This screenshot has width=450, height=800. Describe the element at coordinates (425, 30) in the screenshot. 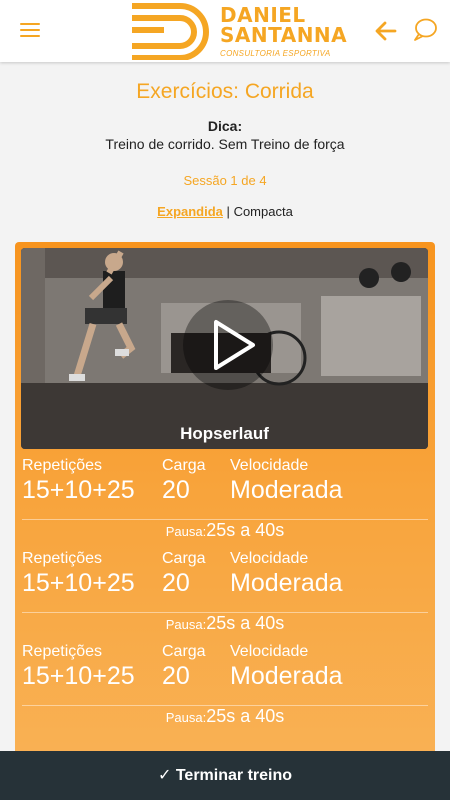

I see `chat-bubble-icon` at that location.